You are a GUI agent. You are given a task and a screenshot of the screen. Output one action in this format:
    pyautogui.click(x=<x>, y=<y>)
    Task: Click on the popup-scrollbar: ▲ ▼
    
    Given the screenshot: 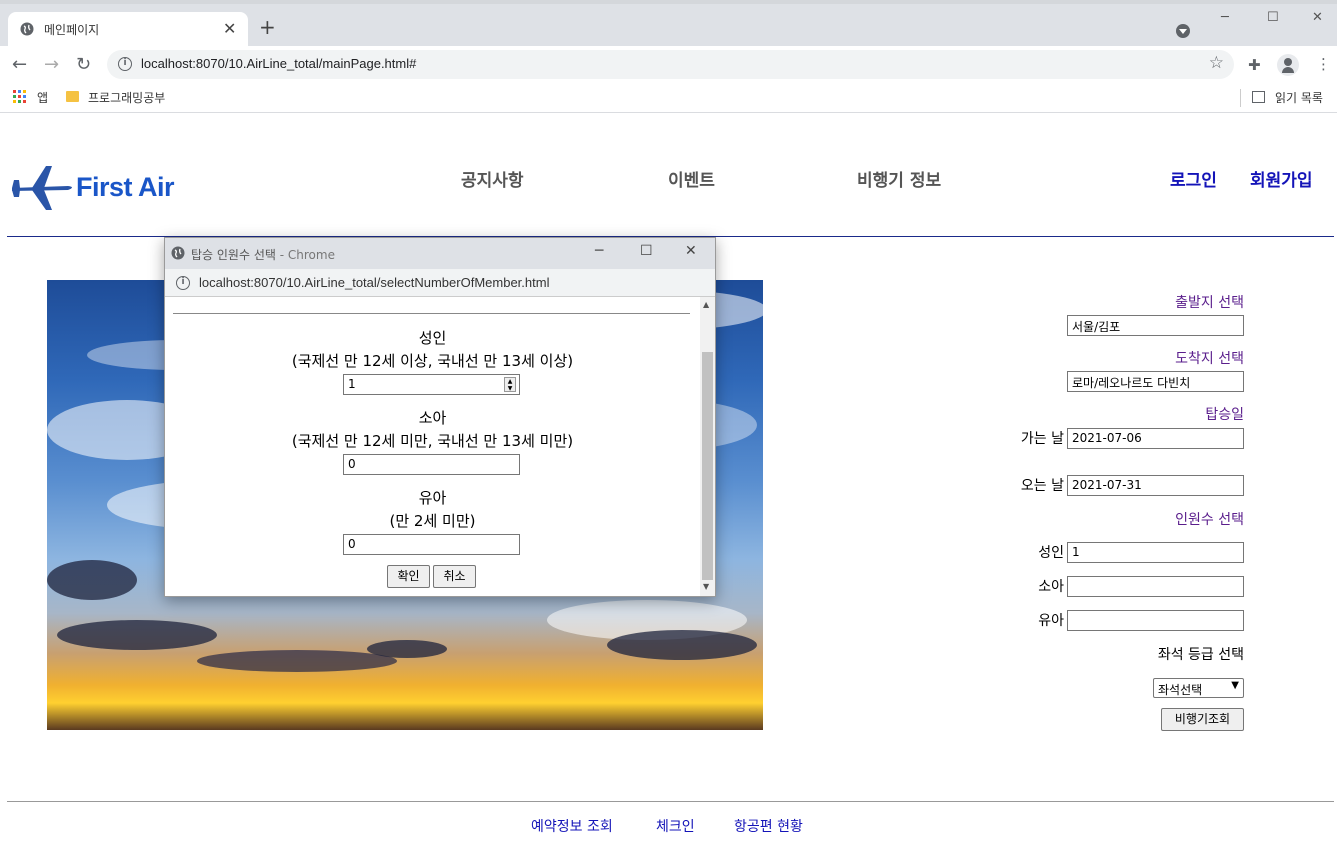 What is the action you would take?
    pyautogui.click(x=707, y=446)
    